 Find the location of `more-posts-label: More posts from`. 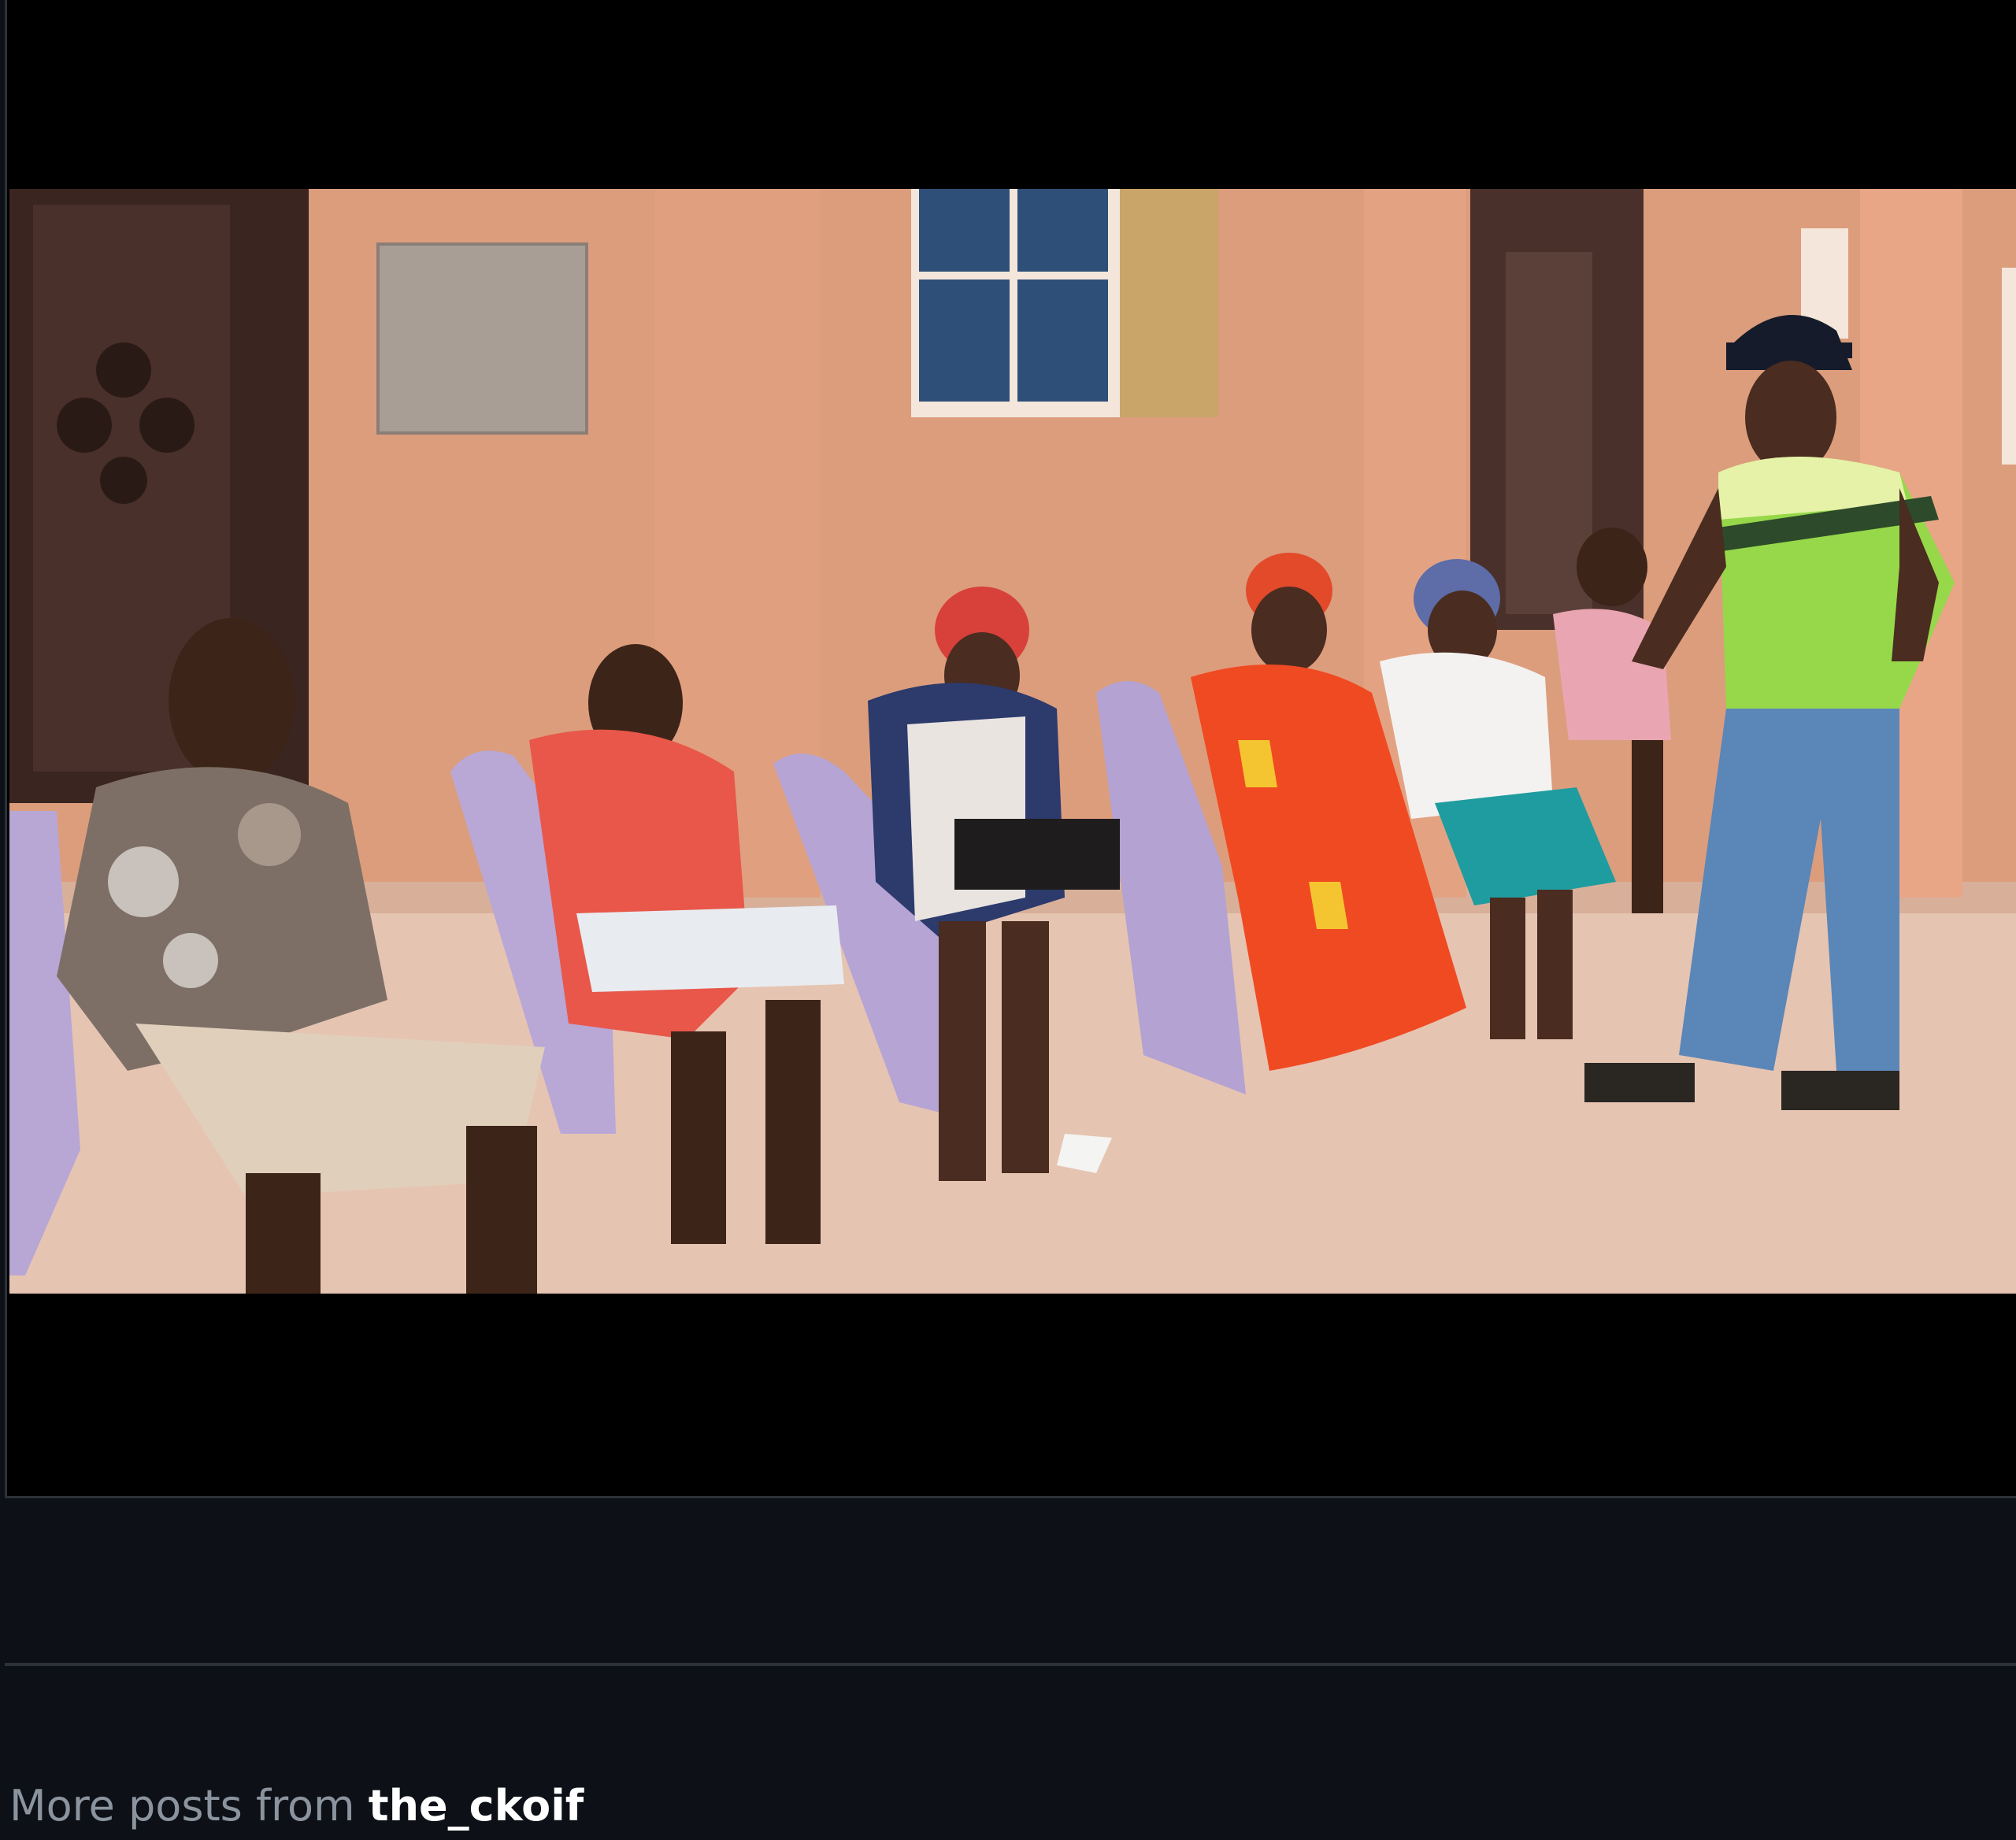

more-posts-label: More posts from is located at coordinates (189, 1806).